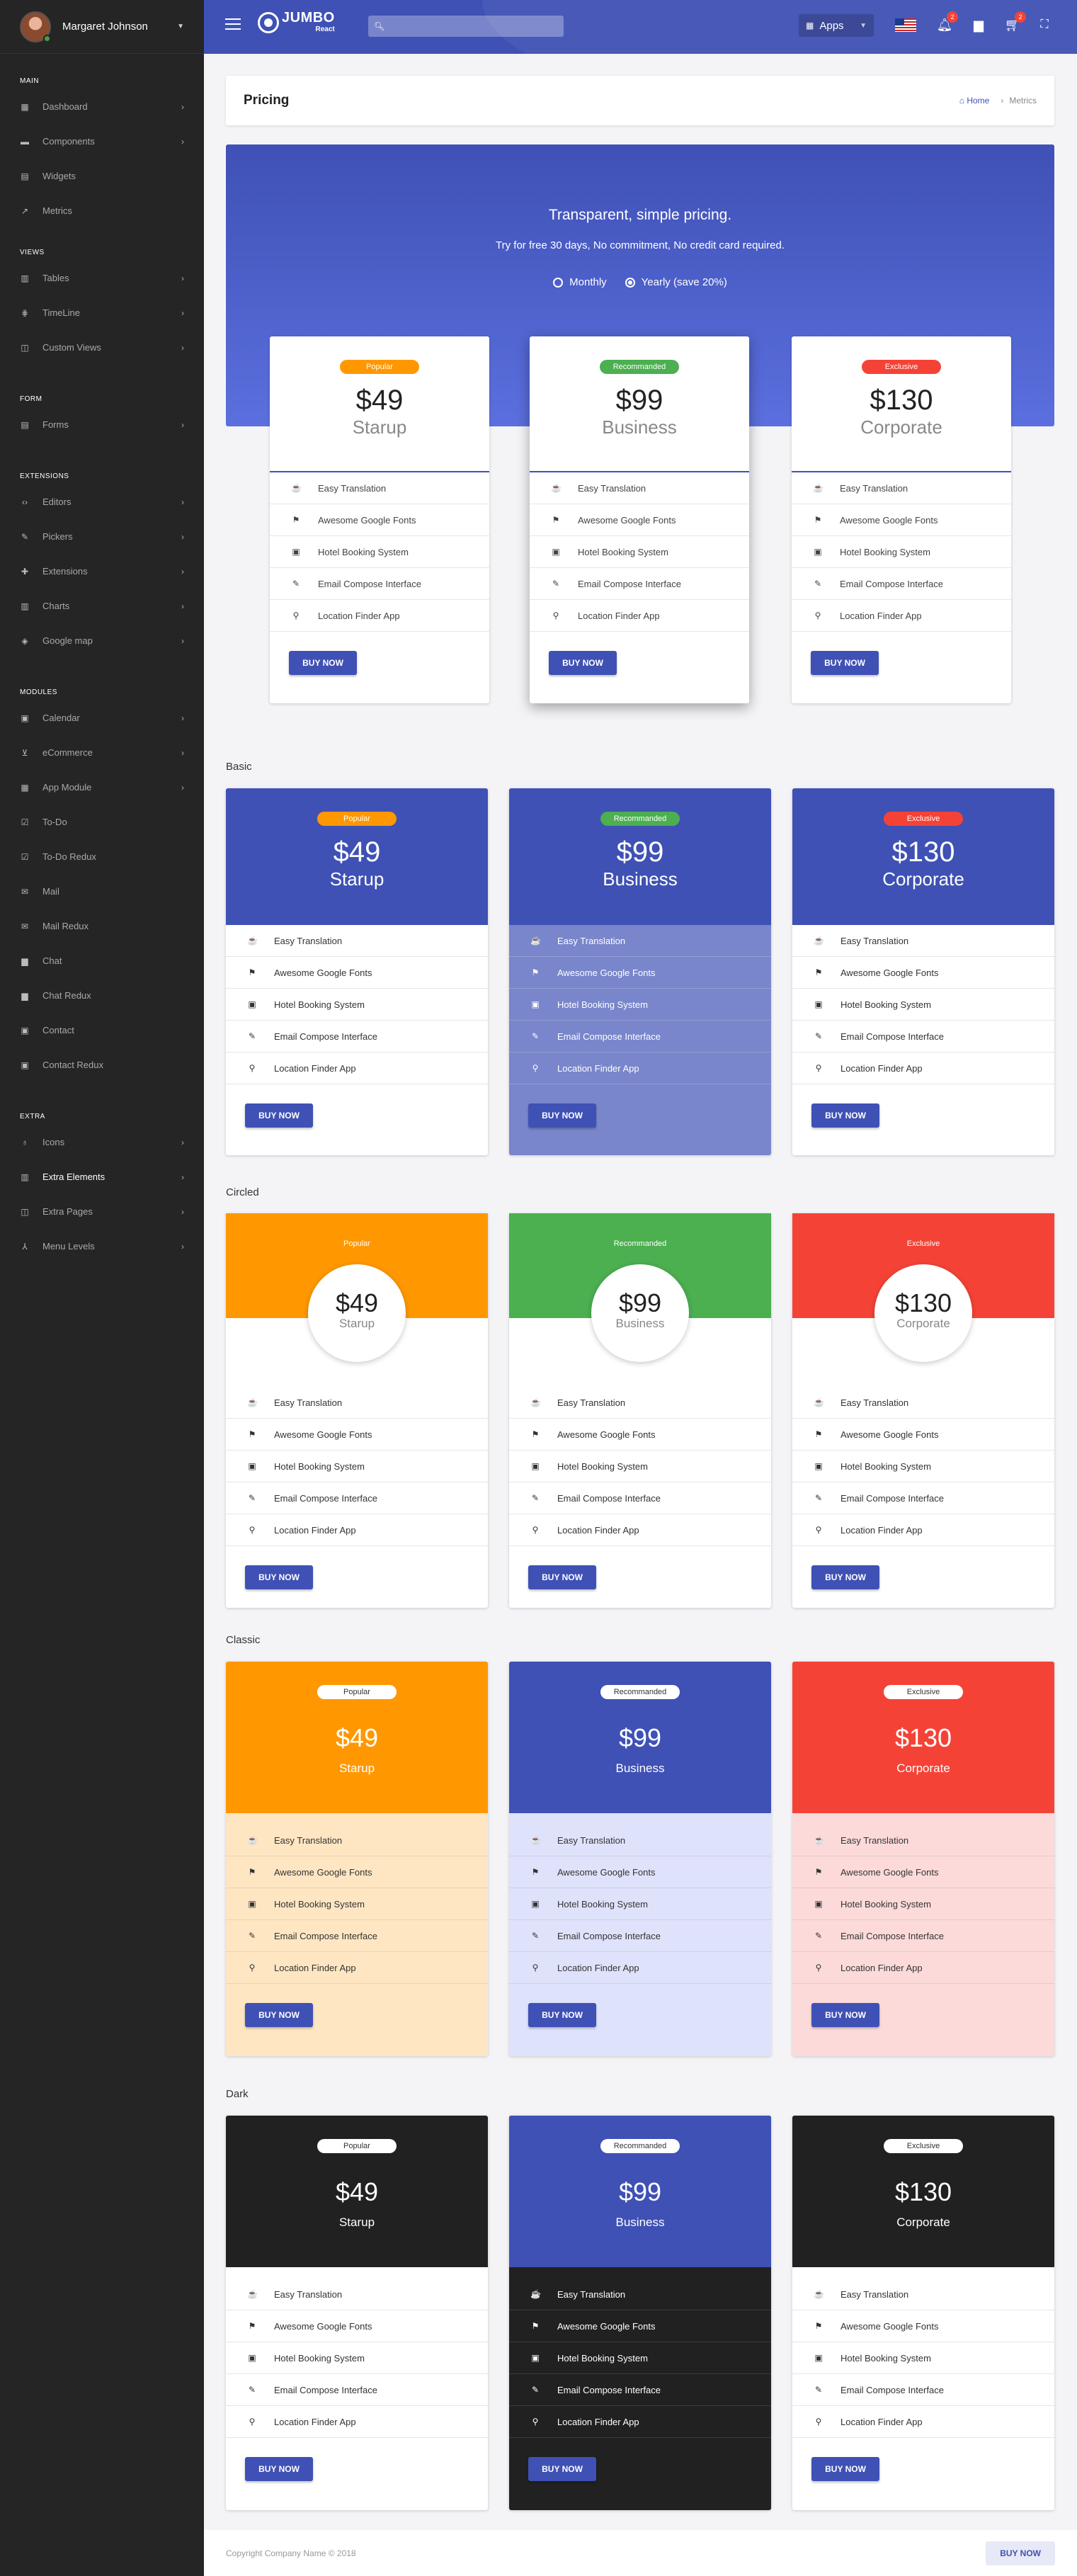  Describe the element at coordinates (558, 282) in the screenshot. I see `radio-icon` at that location.